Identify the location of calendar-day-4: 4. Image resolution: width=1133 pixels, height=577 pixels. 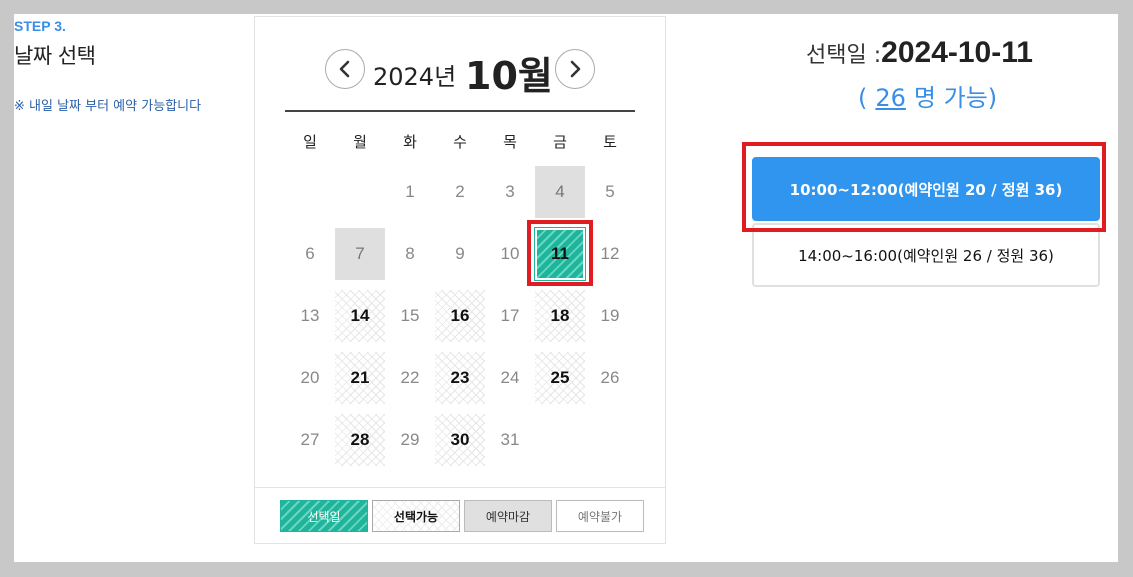
(560, 192).